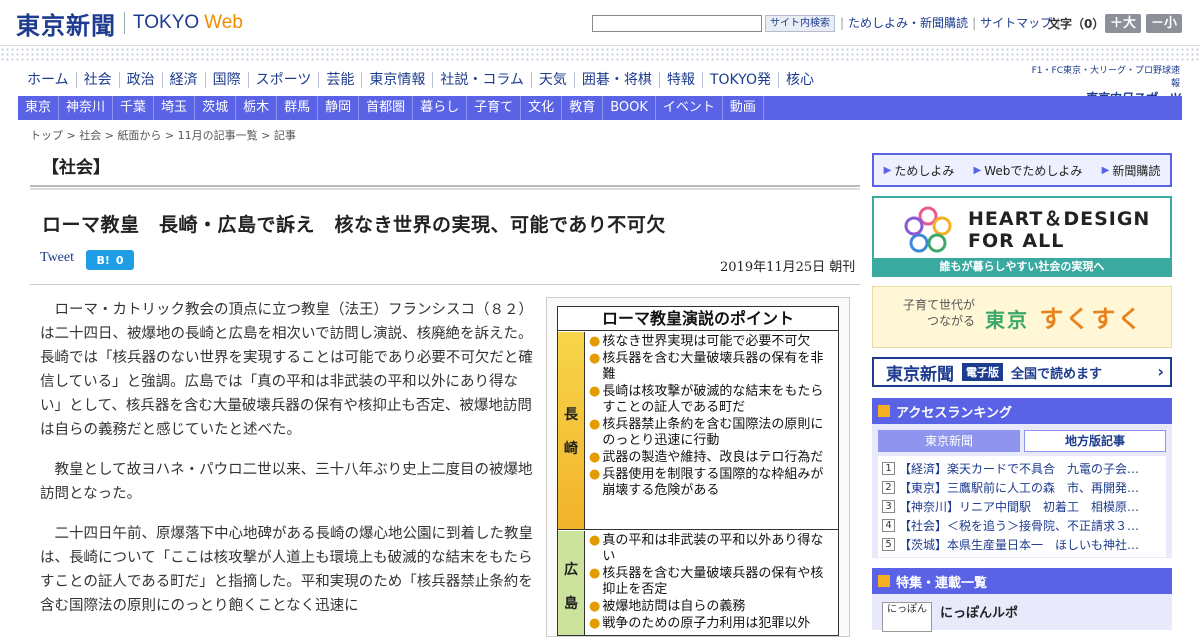  I want to click on ranking-header: アクセスランキング, so click(1022, 411).